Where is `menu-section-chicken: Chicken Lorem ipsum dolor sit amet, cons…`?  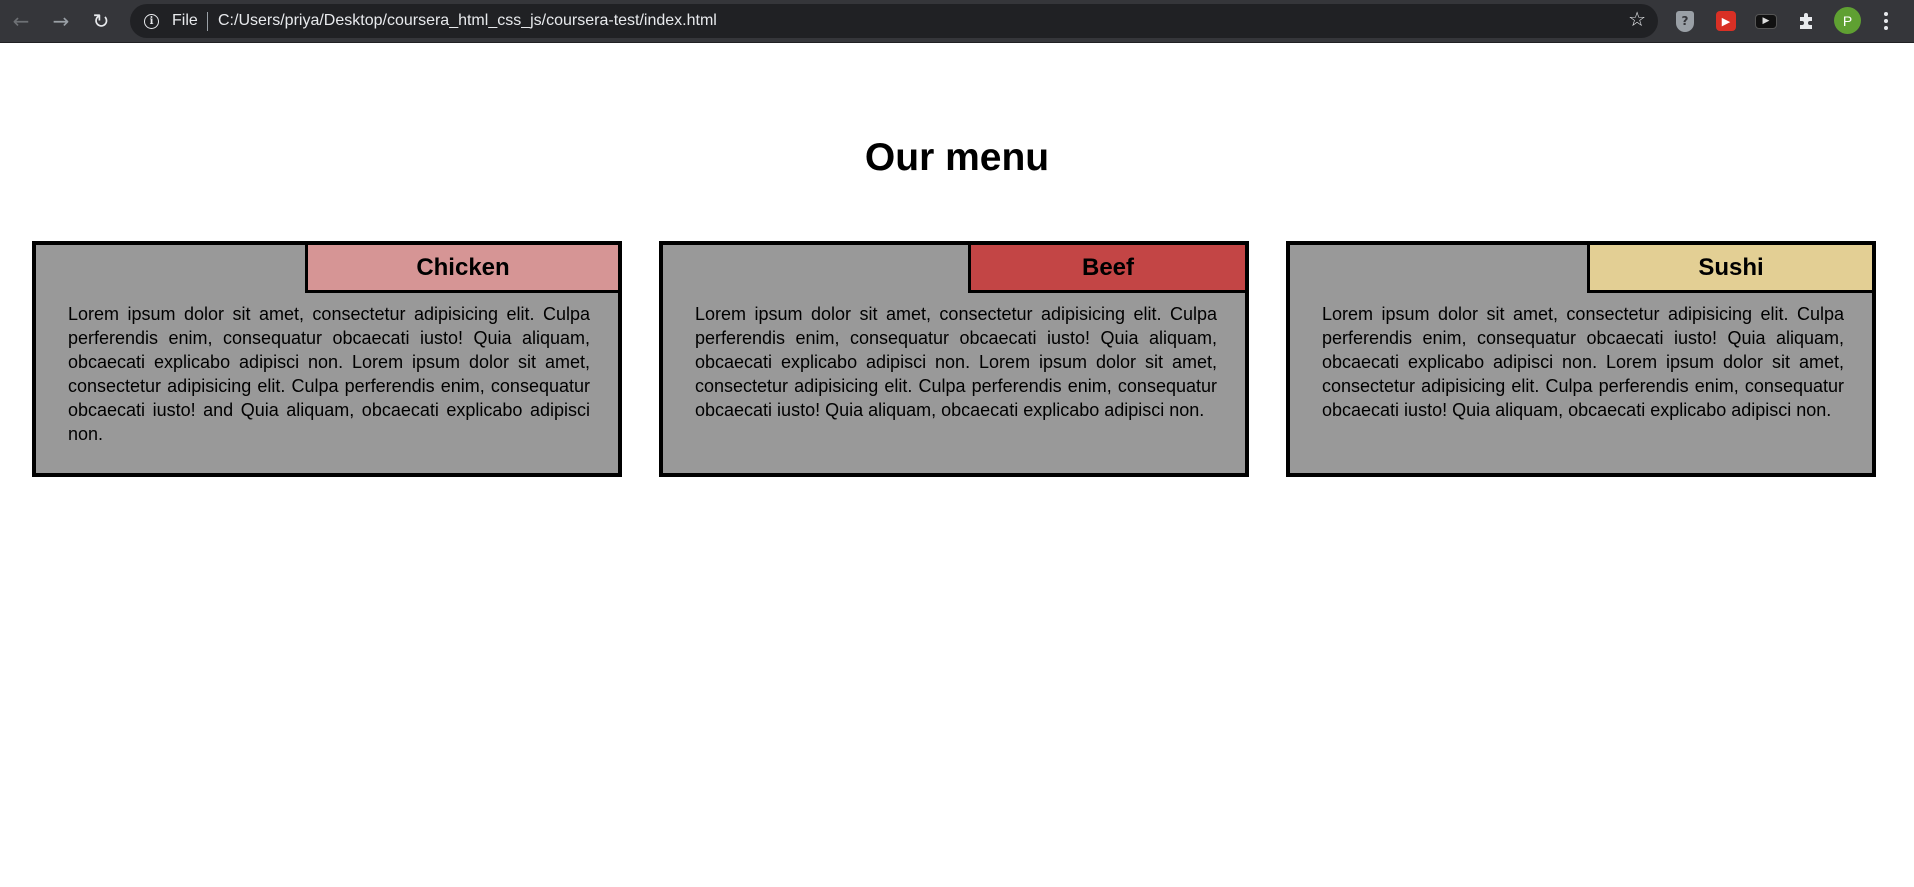
menu-section-chicken: Chicken Lorem ipsum dolor sit amet, cons… is located at coordinates (327, 359).